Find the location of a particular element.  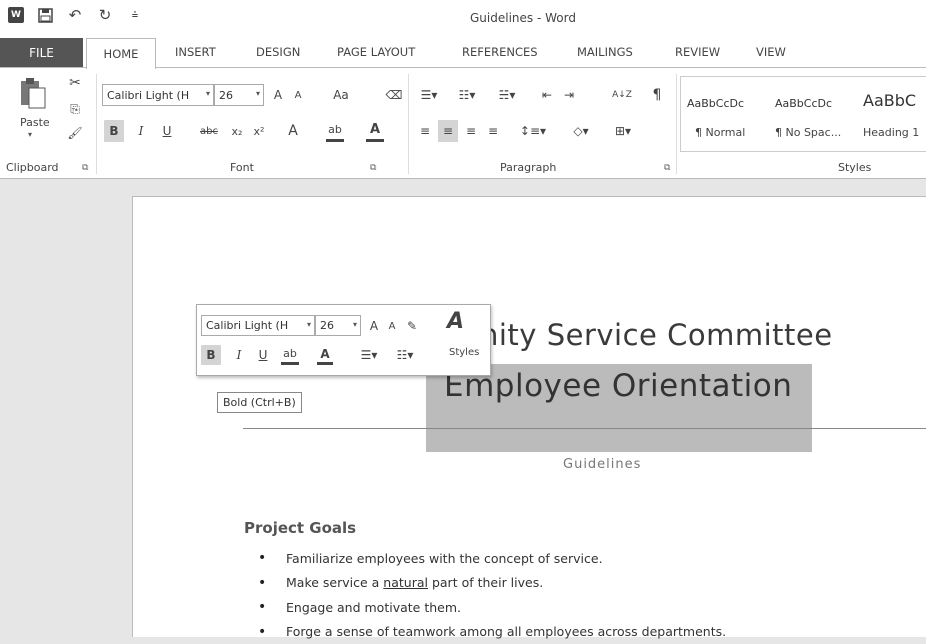

list-item: •Engage and motivate them. is located at coordinates (492, 607).